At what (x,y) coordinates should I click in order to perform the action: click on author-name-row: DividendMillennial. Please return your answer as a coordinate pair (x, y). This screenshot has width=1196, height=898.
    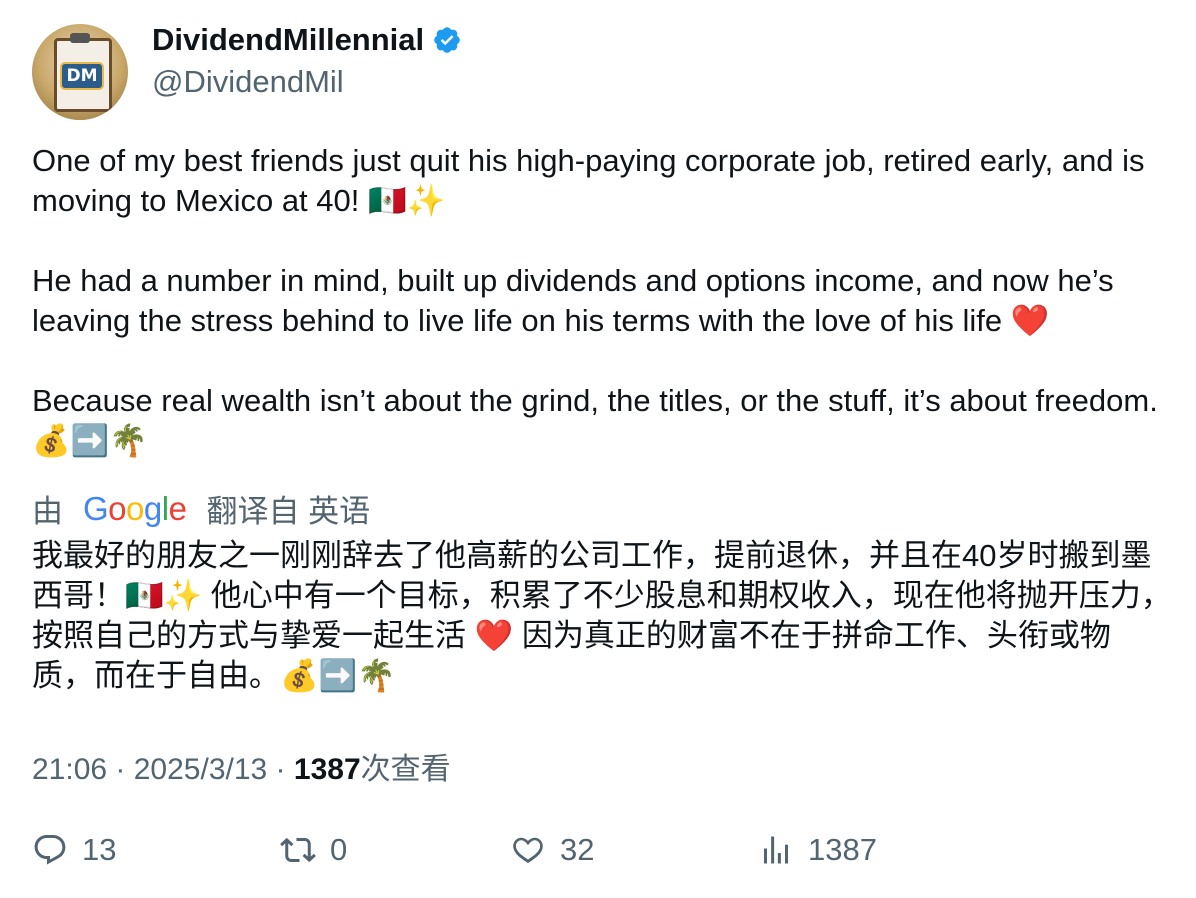
    Looking at the image, I should click on (307, 40).